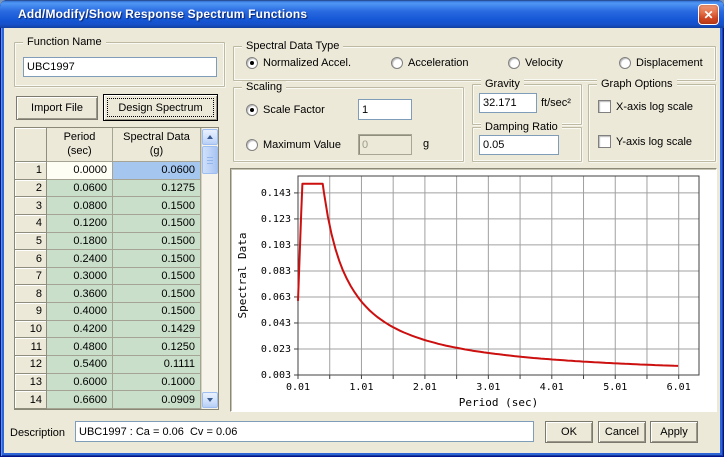 The image size is (724, 457). What do you see at coordinates (252, 110) in the screenshot?
I see `scale-factor-radio` at bounding box center [252, 110].